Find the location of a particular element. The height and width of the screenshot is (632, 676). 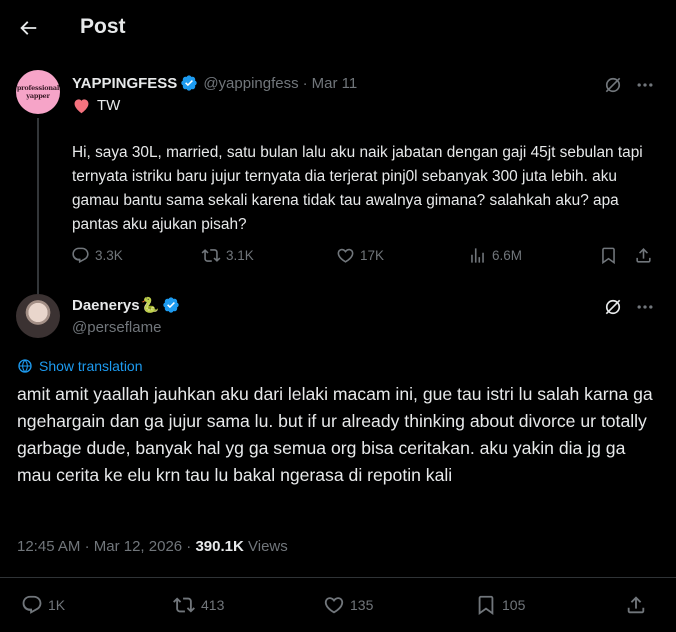

views-label: Views is located at coordinates (268, 546).